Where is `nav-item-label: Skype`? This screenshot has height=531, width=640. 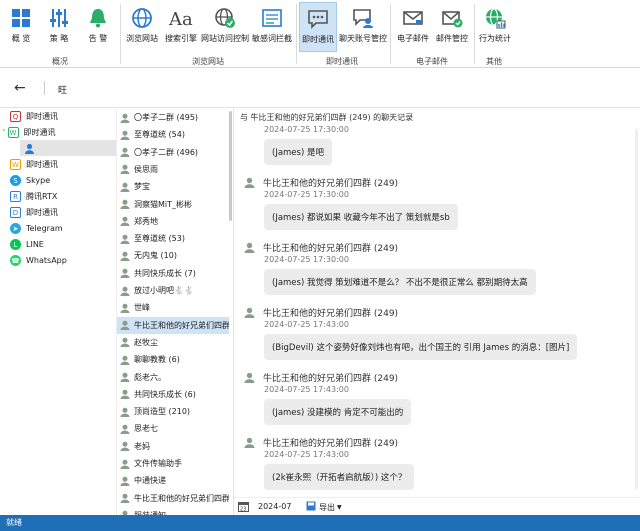 nav-item-label: Skype is located at coordinates (38, 180).